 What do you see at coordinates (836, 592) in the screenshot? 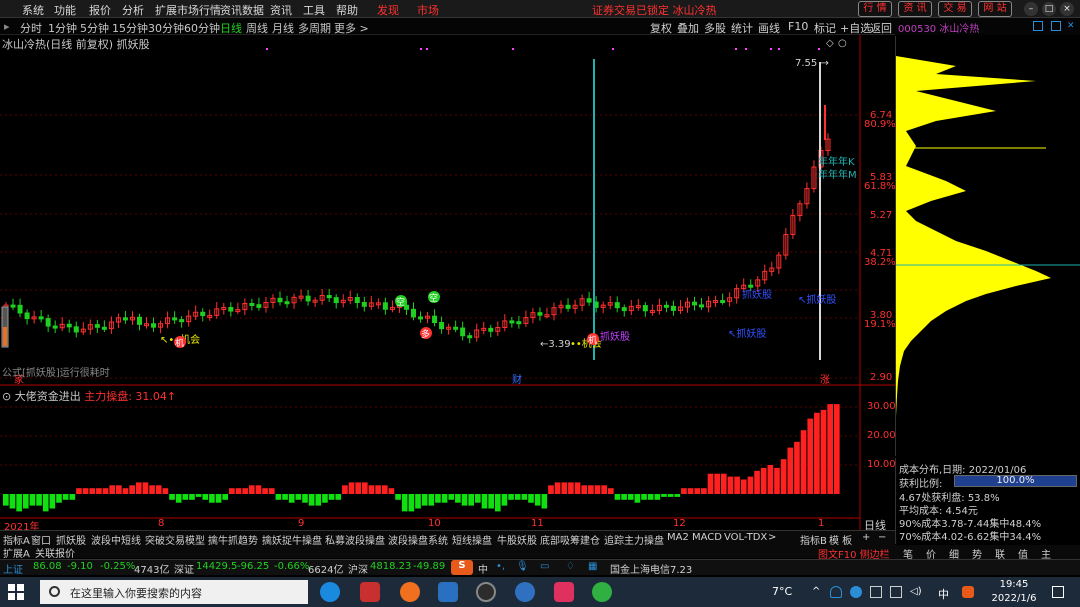
I see `shield-icon` at bounding box center [836, 592].